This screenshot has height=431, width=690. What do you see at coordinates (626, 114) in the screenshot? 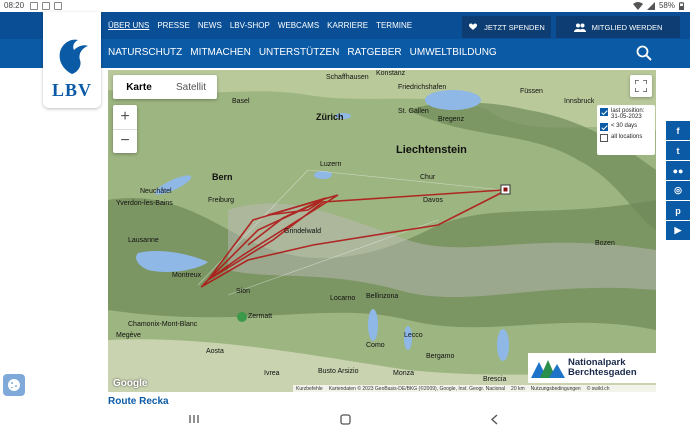
I see `legend-last-position: last position: 31-05-2023` at bounding box center [626, 114].